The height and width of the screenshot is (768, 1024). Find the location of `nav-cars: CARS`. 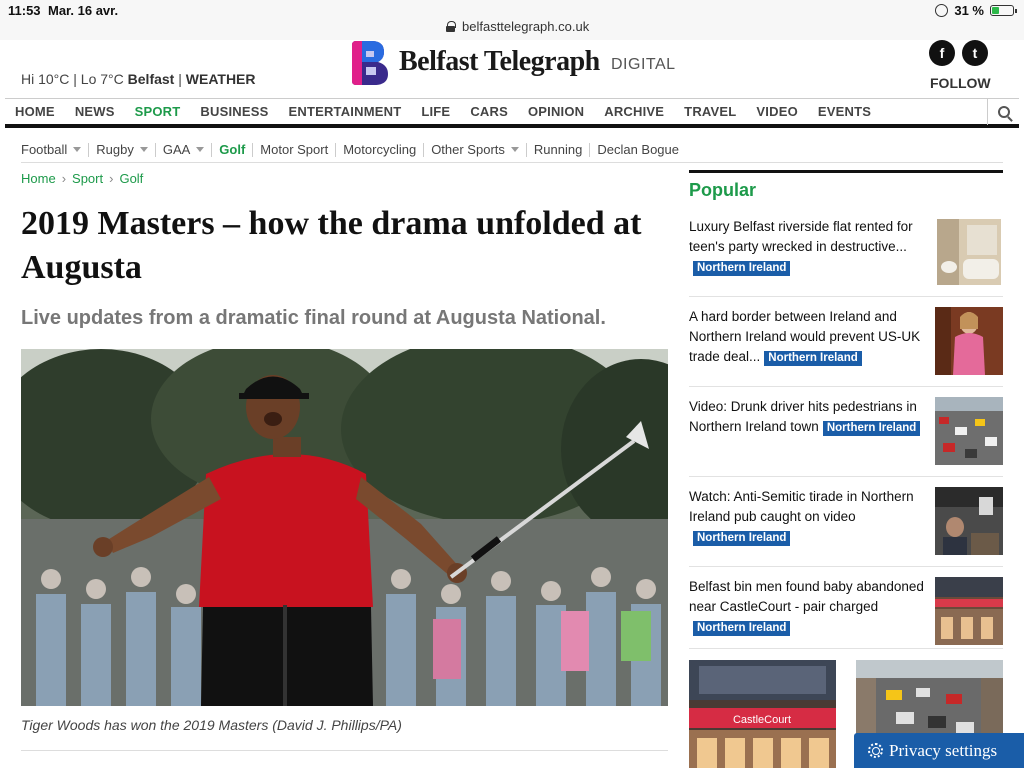

nav-cars: CARS is located at coordinates (489, 111).